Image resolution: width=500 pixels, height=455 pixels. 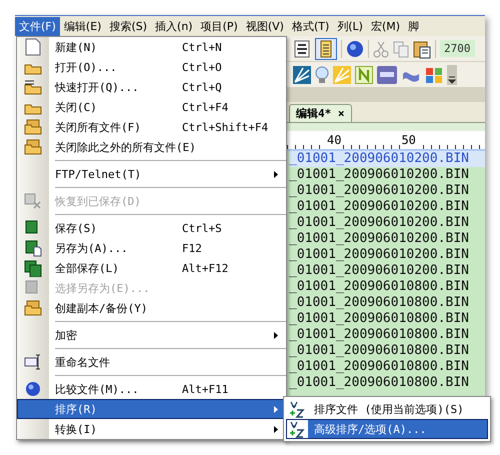 I want to click on menu-bar-item: 编辑(E), so click(x=83, y=26).